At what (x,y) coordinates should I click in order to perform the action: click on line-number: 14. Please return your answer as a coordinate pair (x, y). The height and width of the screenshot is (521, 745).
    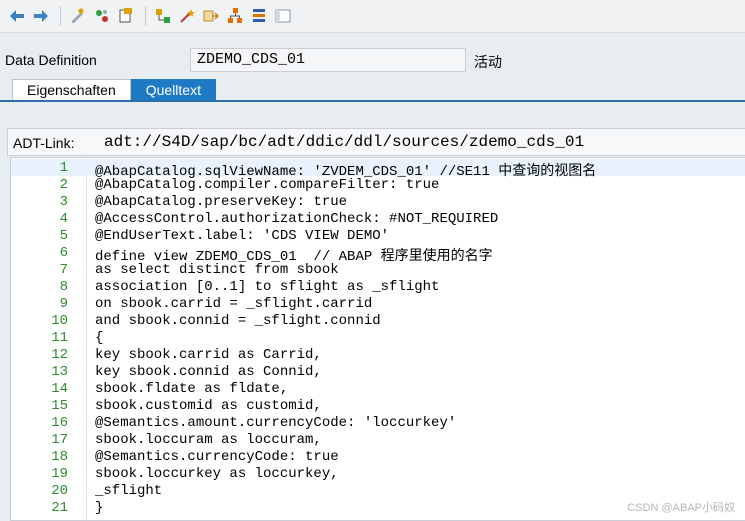
    Looking at the image, I should click on (59, 389).